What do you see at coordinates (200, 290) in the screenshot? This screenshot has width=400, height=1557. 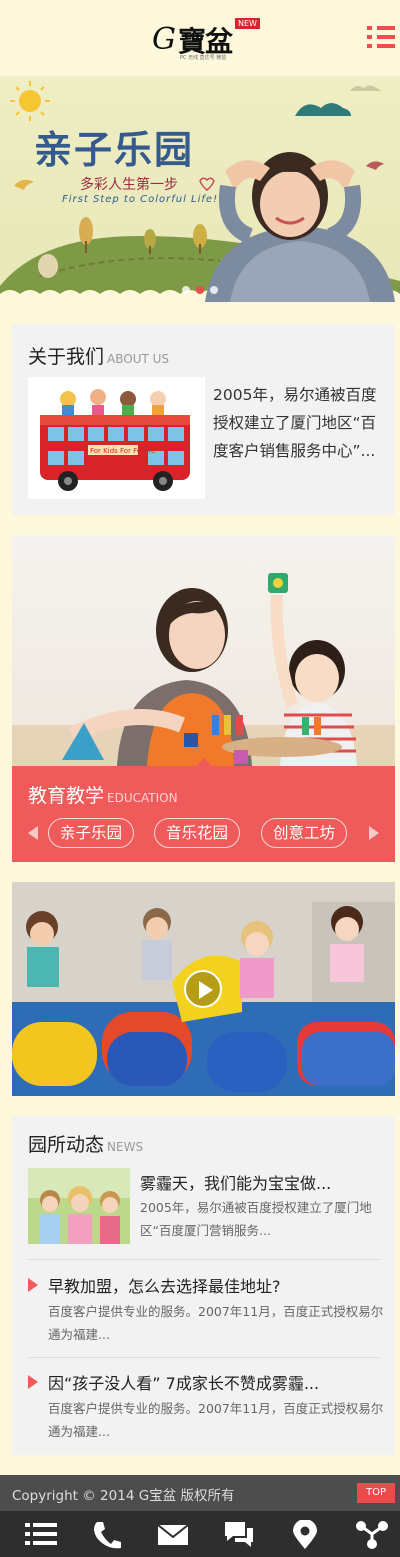 I see `slider-dot-active` at bounding box center [200, 290].